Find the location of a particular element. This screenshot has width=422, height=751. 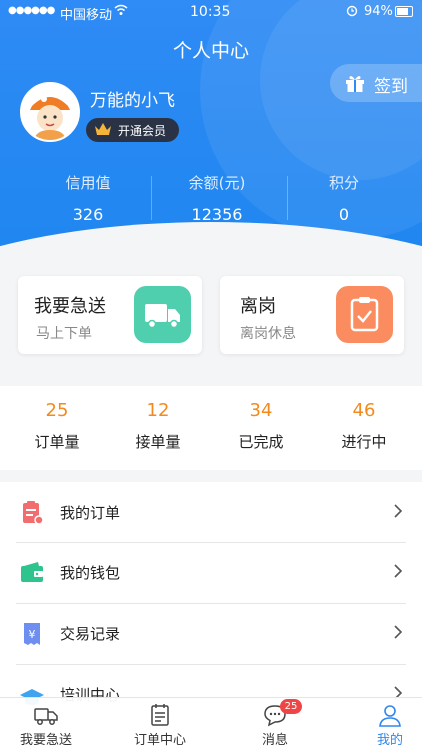

count-accepted: 12 接单量 is located at coordinates (158, 426).